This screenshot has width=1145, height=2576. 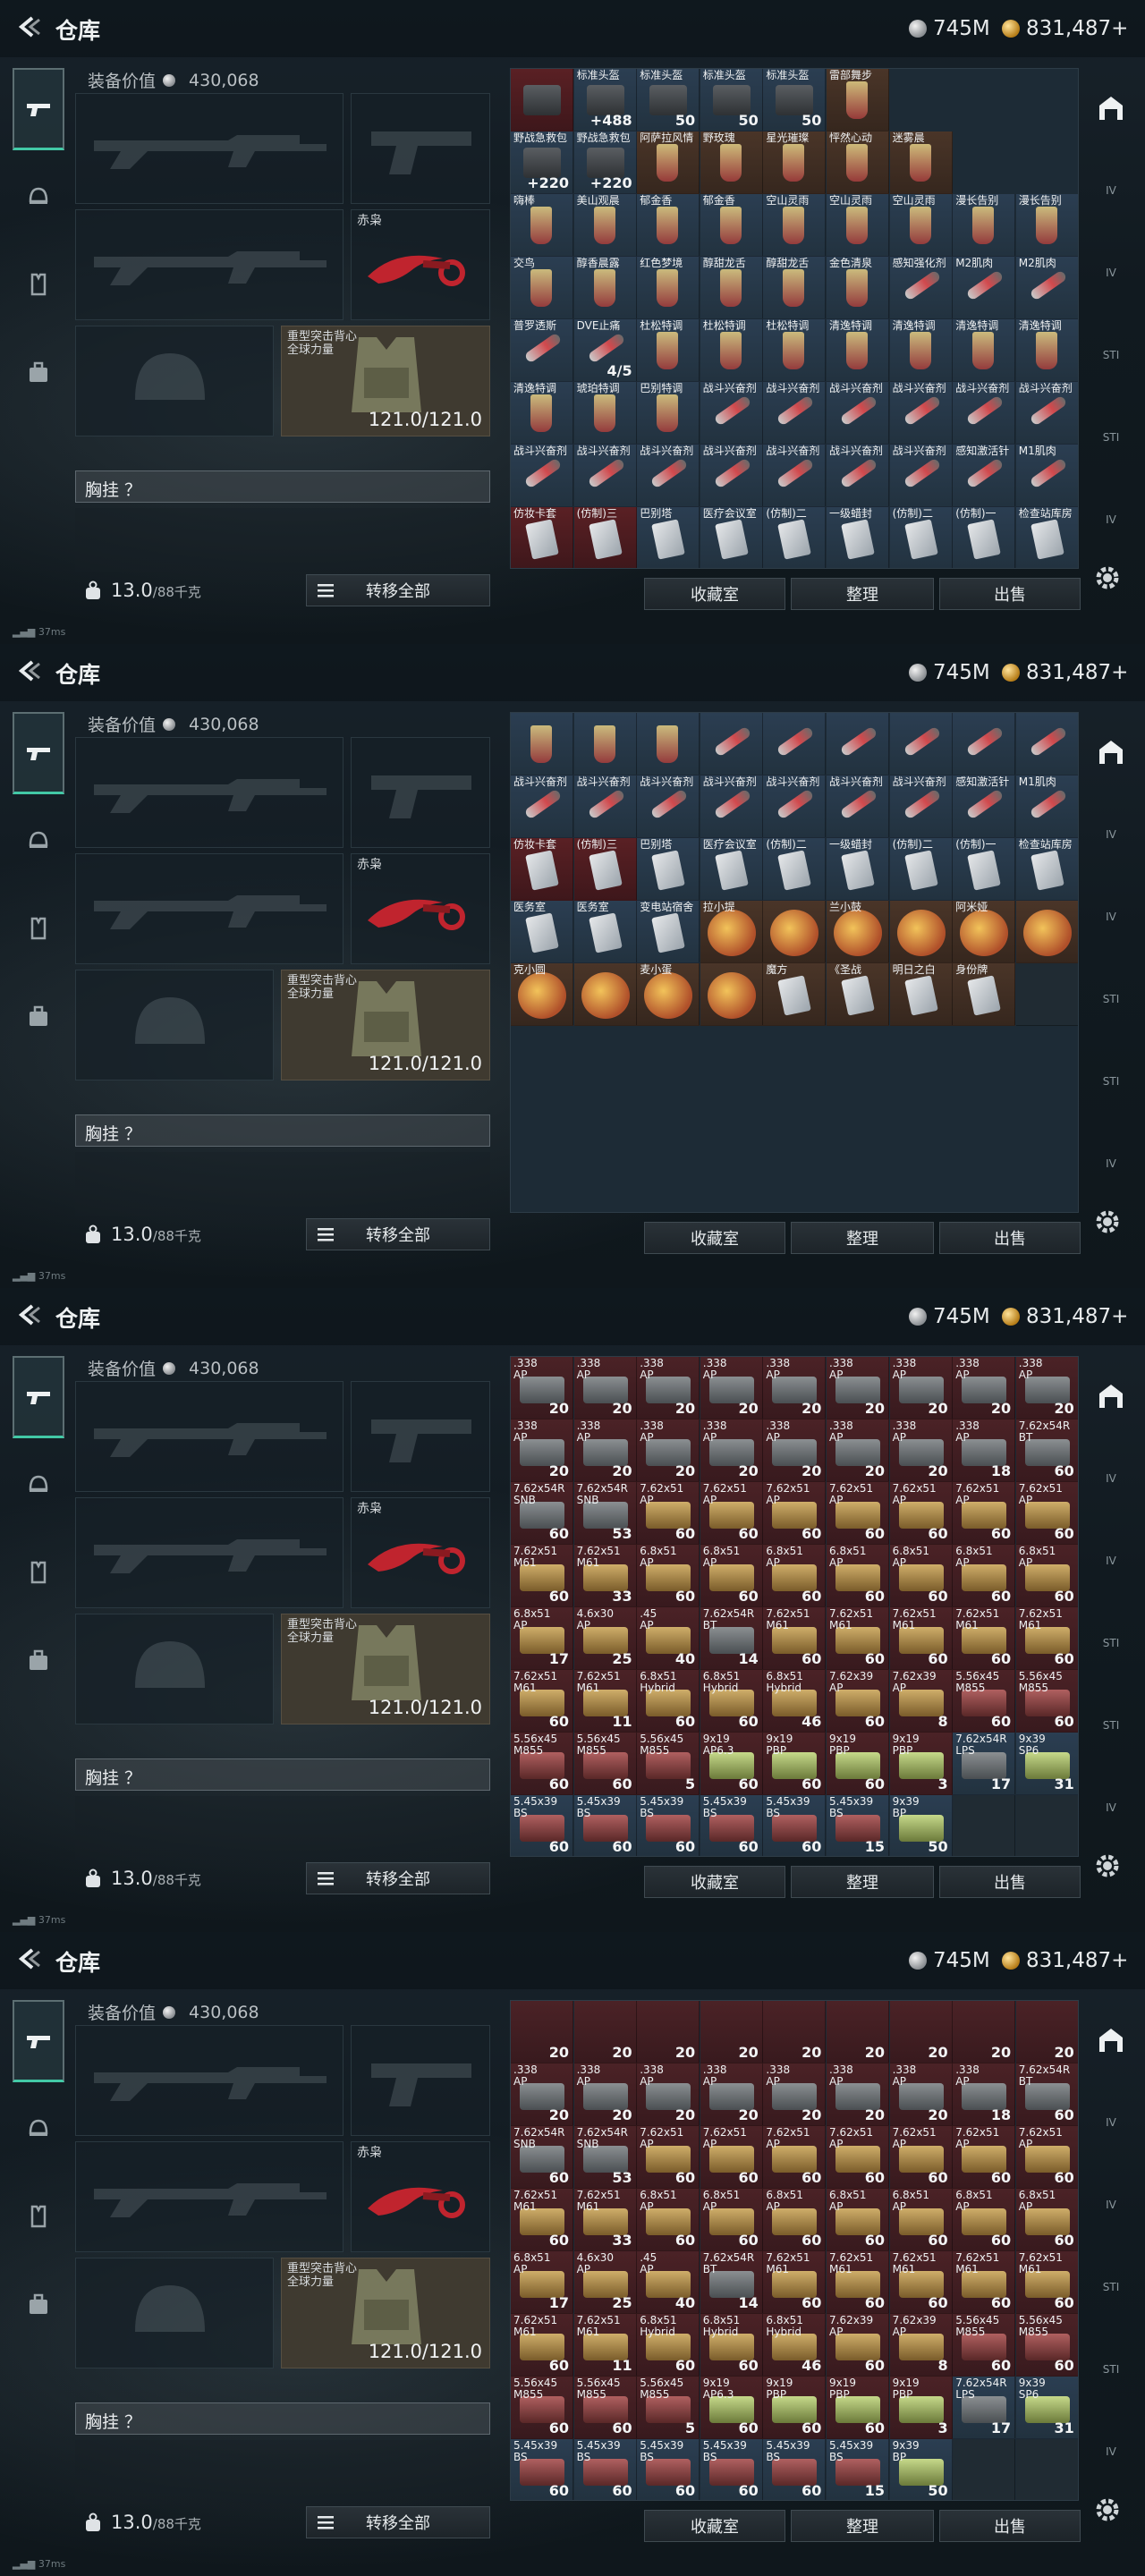 I want to click on item-cell: (仿制)三, so click(x=605, y=869).